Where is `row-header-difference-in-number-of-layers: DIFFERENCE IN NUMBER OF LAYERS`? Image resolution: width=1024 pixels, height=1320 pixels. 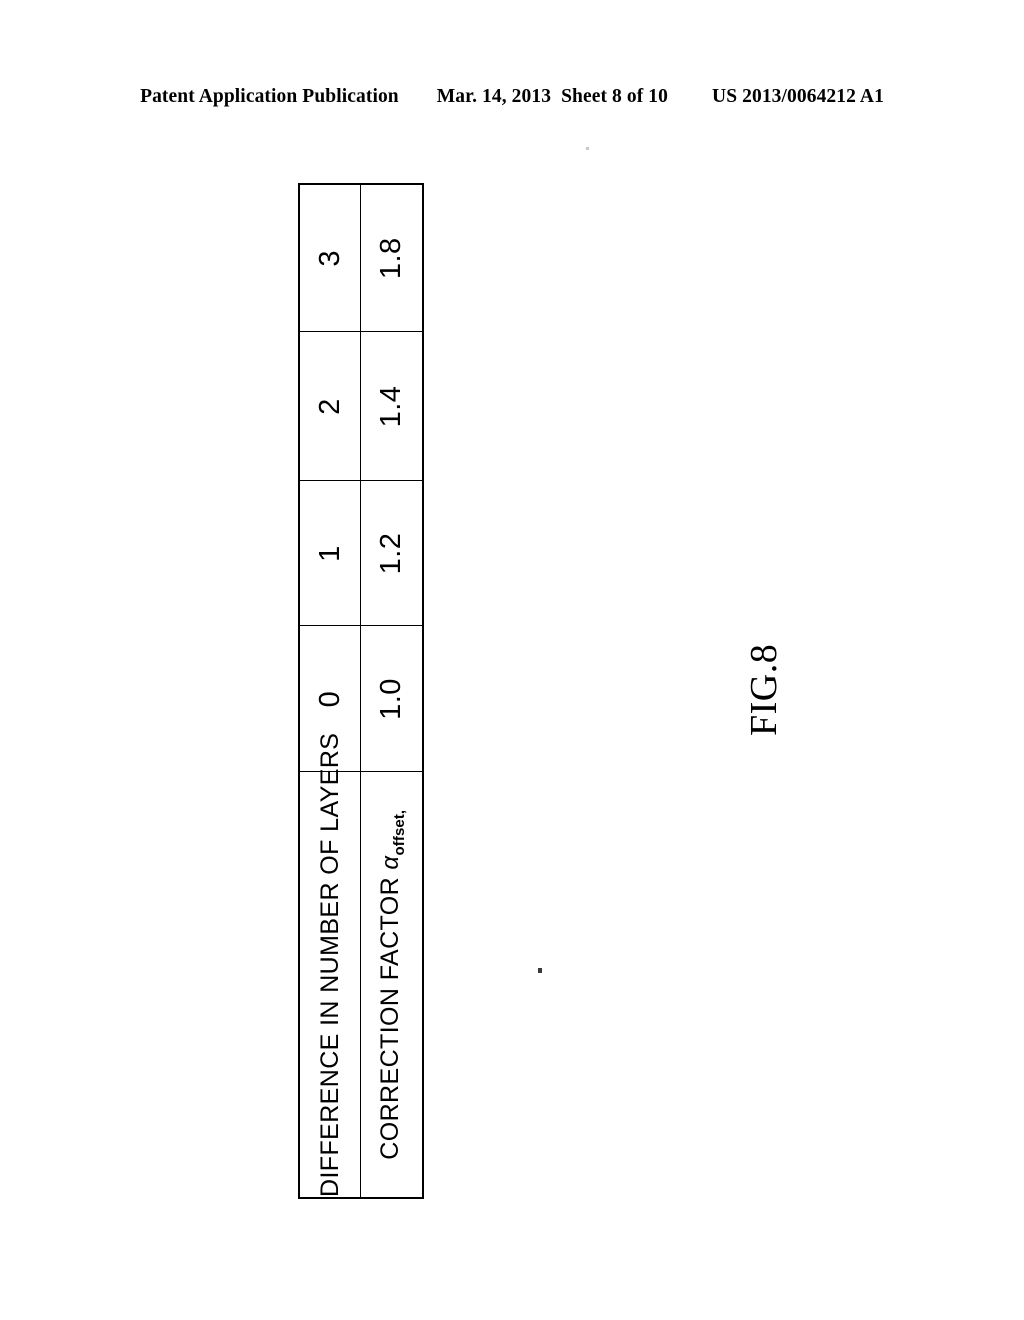
row-header-difference-in-number-of-layers: DIFFERENCE IN NUMBER OF LAYERS is located at coordinates (330, 965).